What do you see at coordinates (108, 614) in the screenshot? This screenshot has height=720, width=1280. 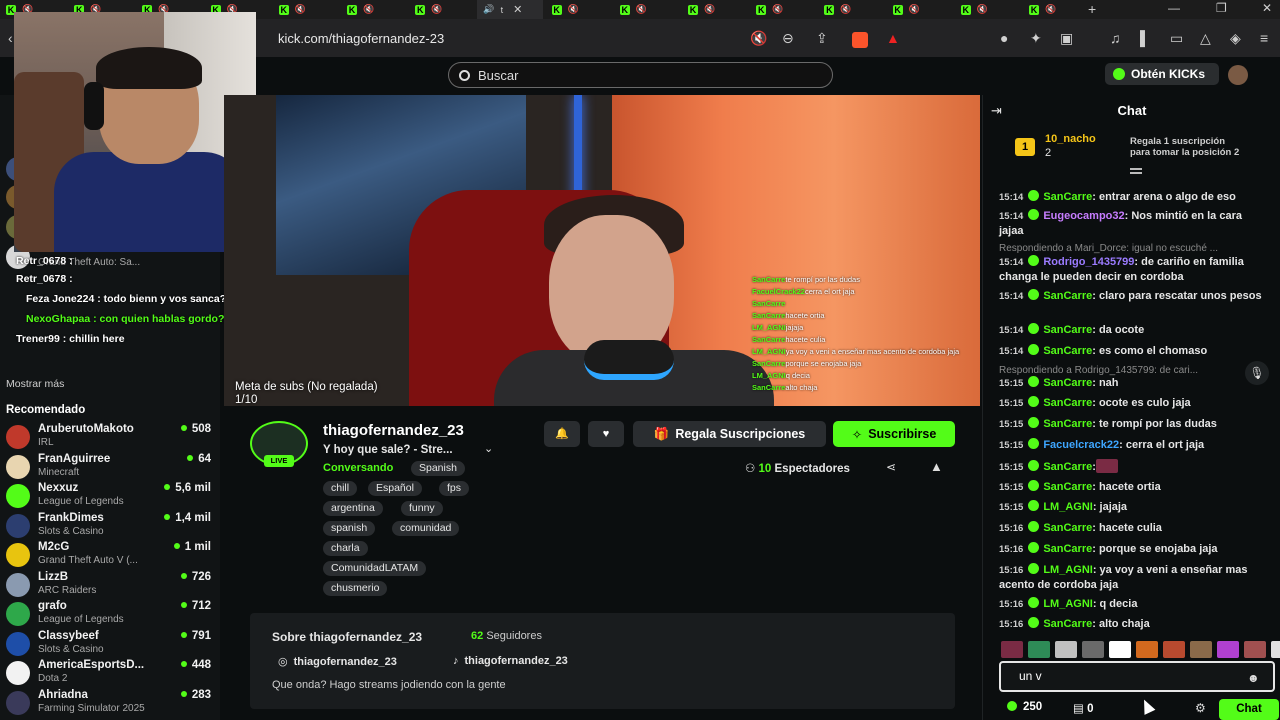 I see `sidebar-channel: grafo League of Legends 712` at bounding box center [108, 614].